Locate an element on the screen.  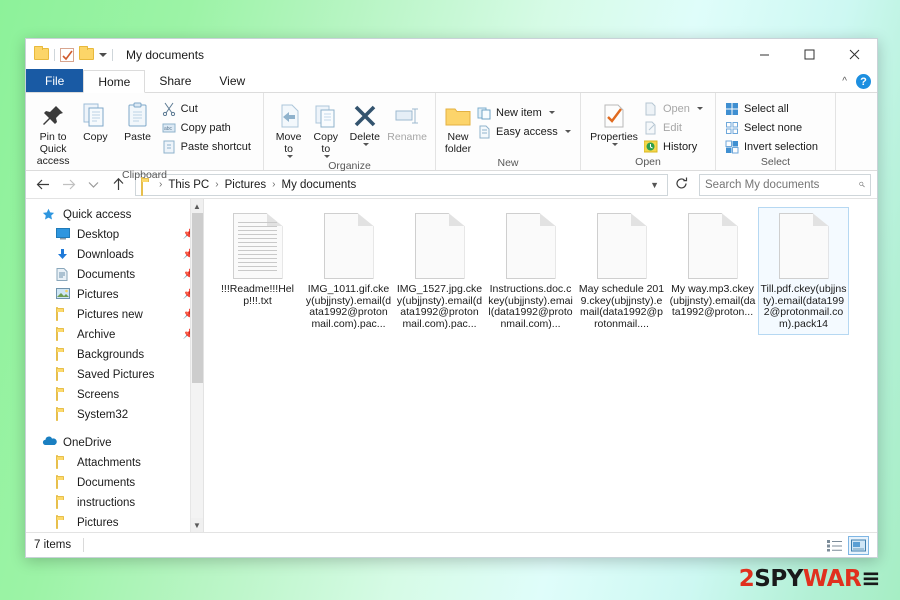
copy-to-button: Copy to is located at coordinates (325, 128).